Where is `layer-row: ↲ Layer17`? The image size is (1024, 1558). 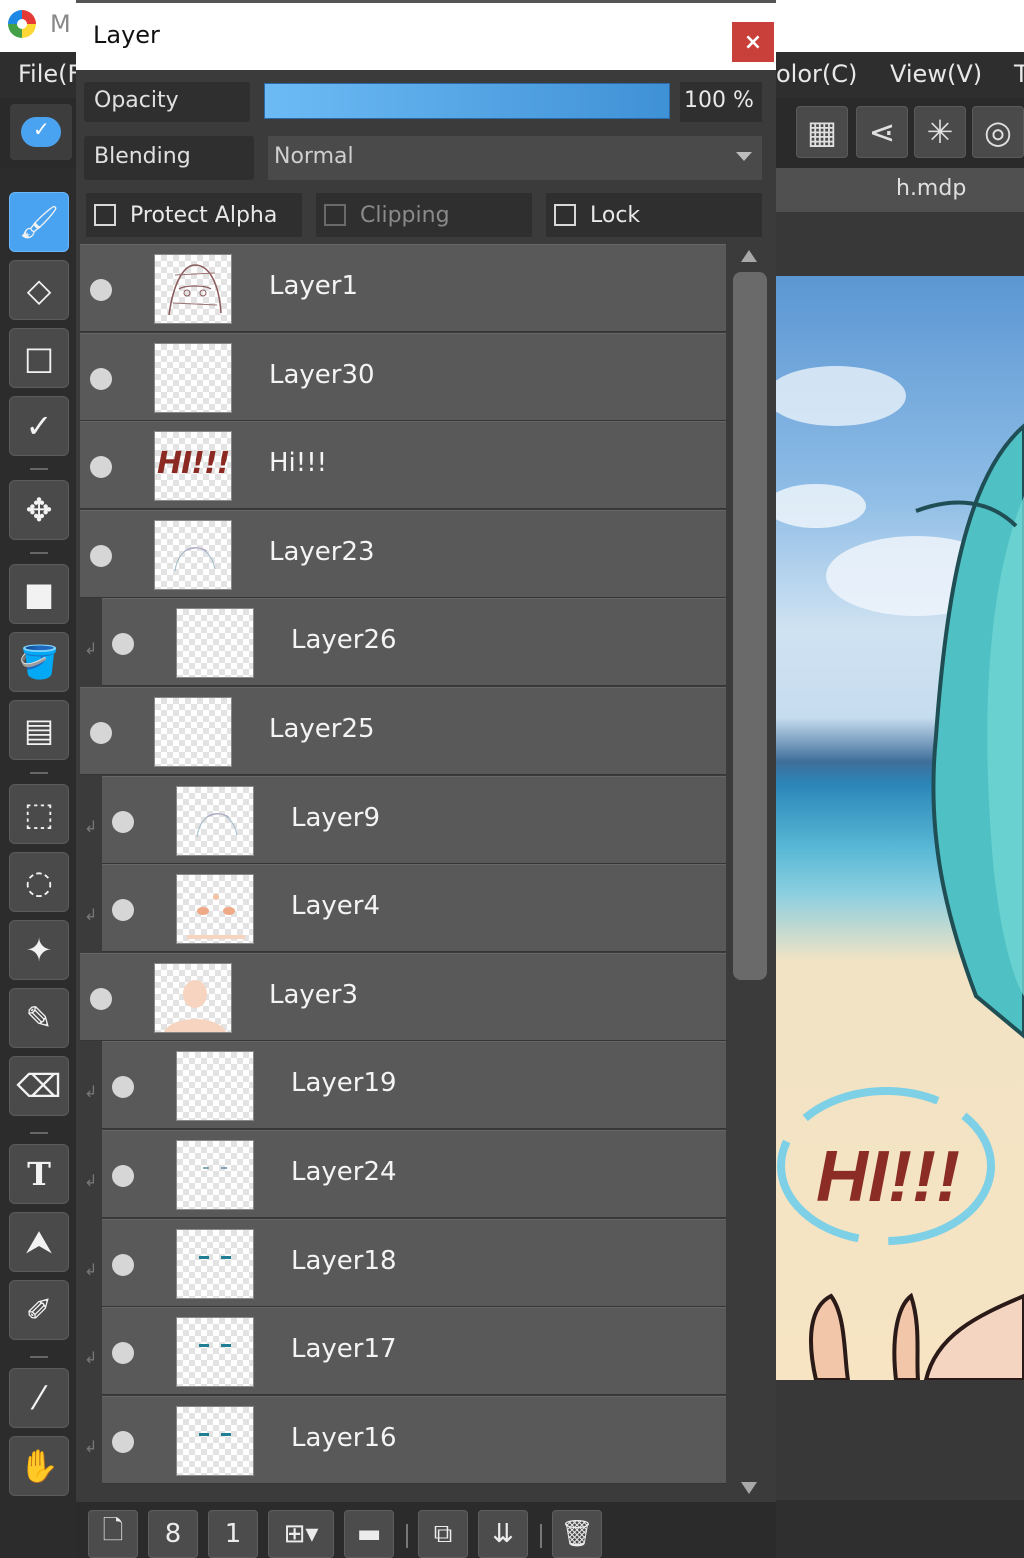 layer-row: ↲ Layer17 is located at coordinates (405, 1351).